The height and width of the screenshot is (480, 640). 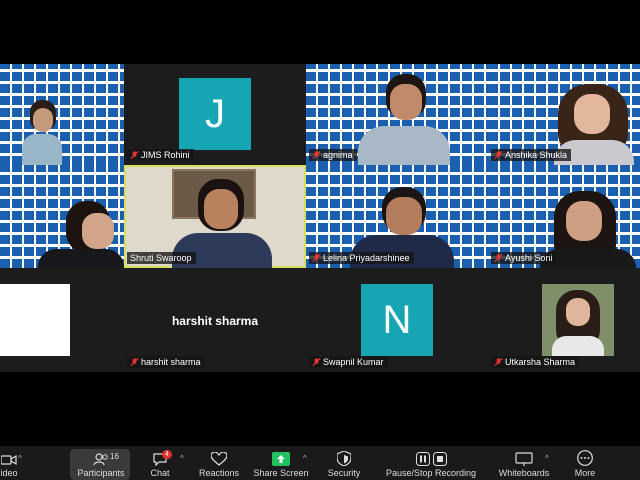 I want to click on video-tile-2: J JIMS Rohini, so click(x=215, y=114).